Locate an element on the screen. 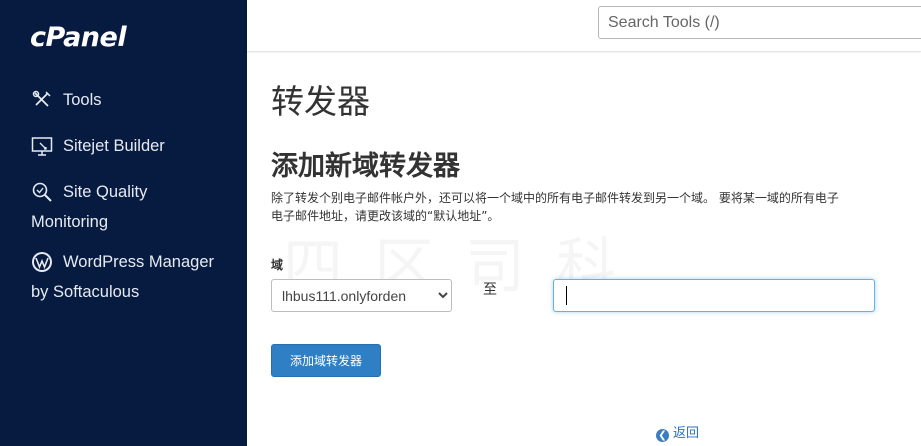 The width and height of the screenshot is (921, 446). text-caret is located at coordinates (566, 295).